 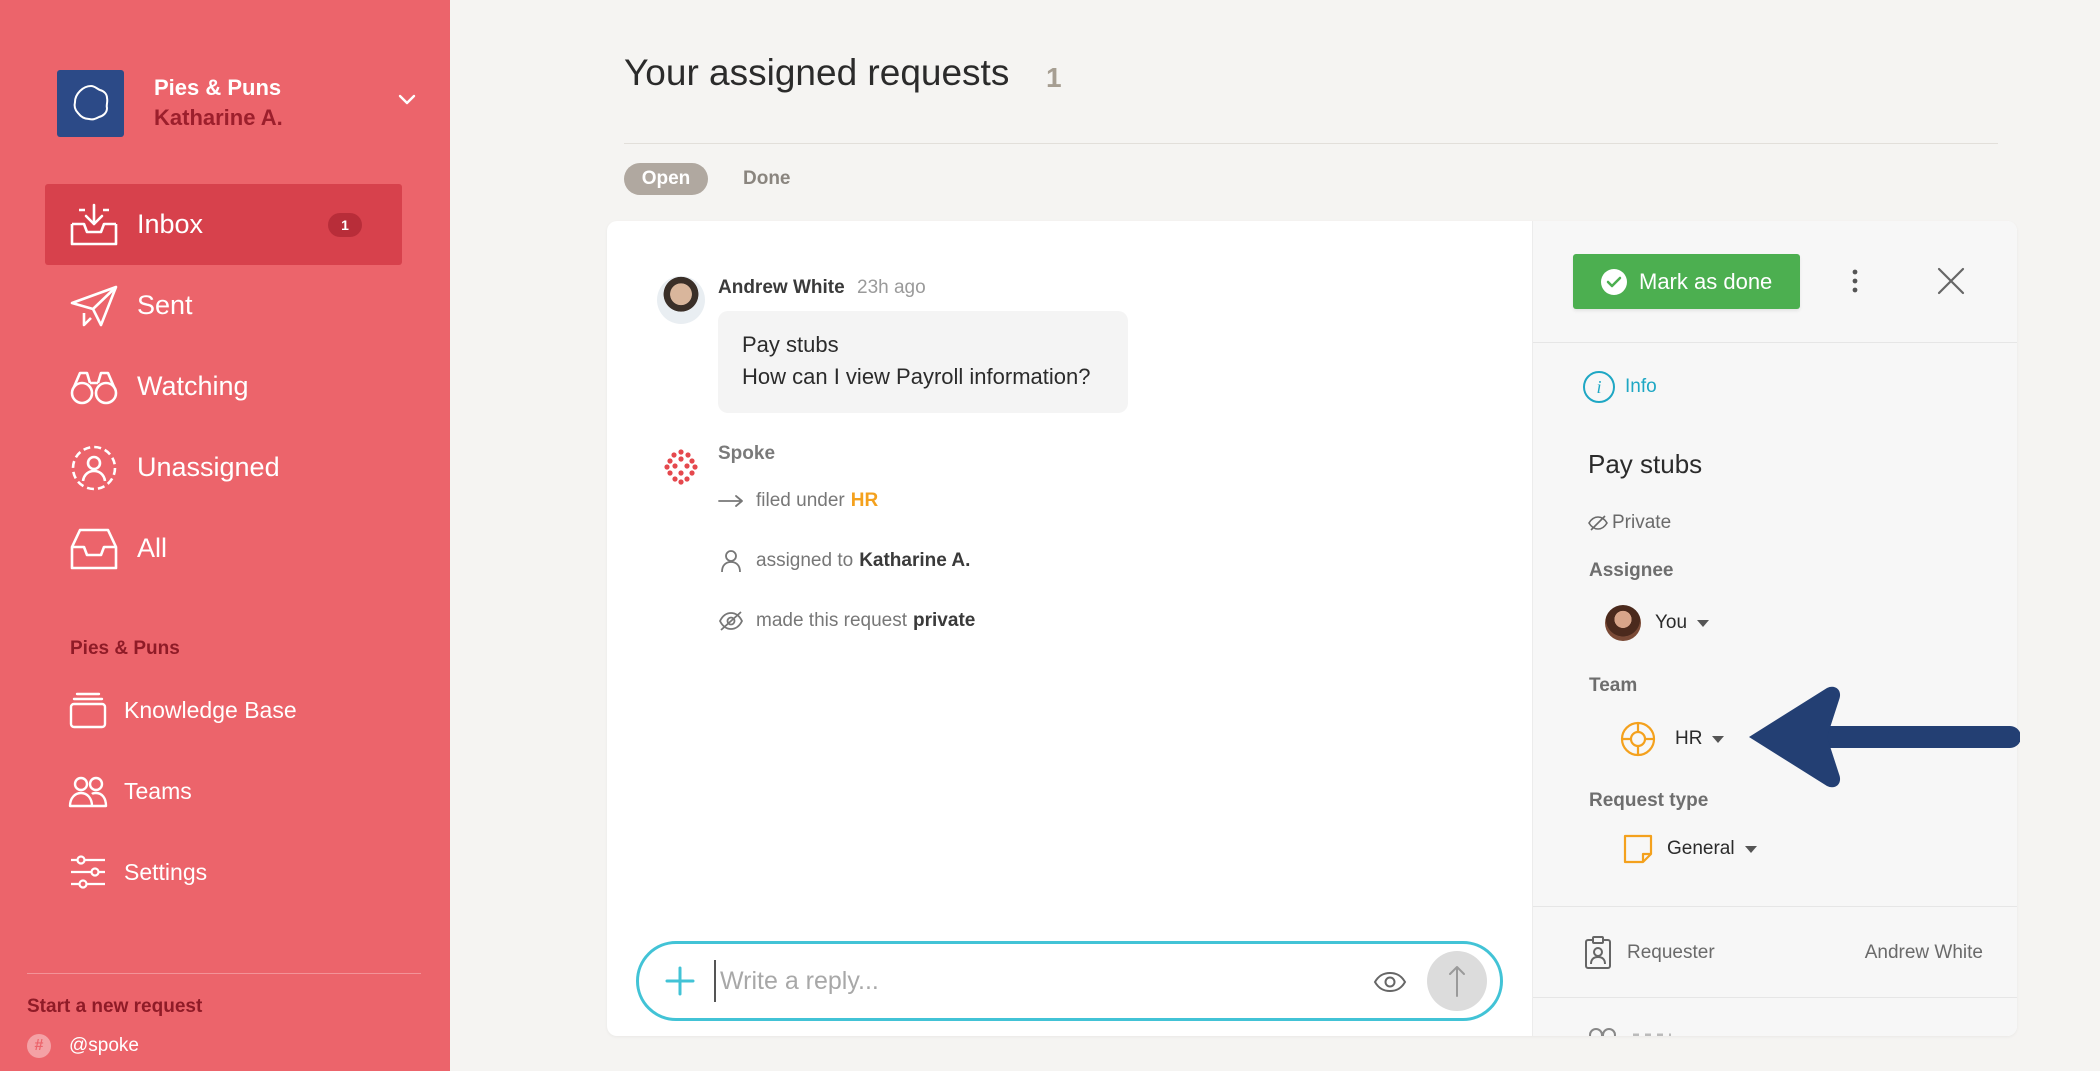 I want to click on sidebar-item-watching: Watching, so click(x=223, y=386).